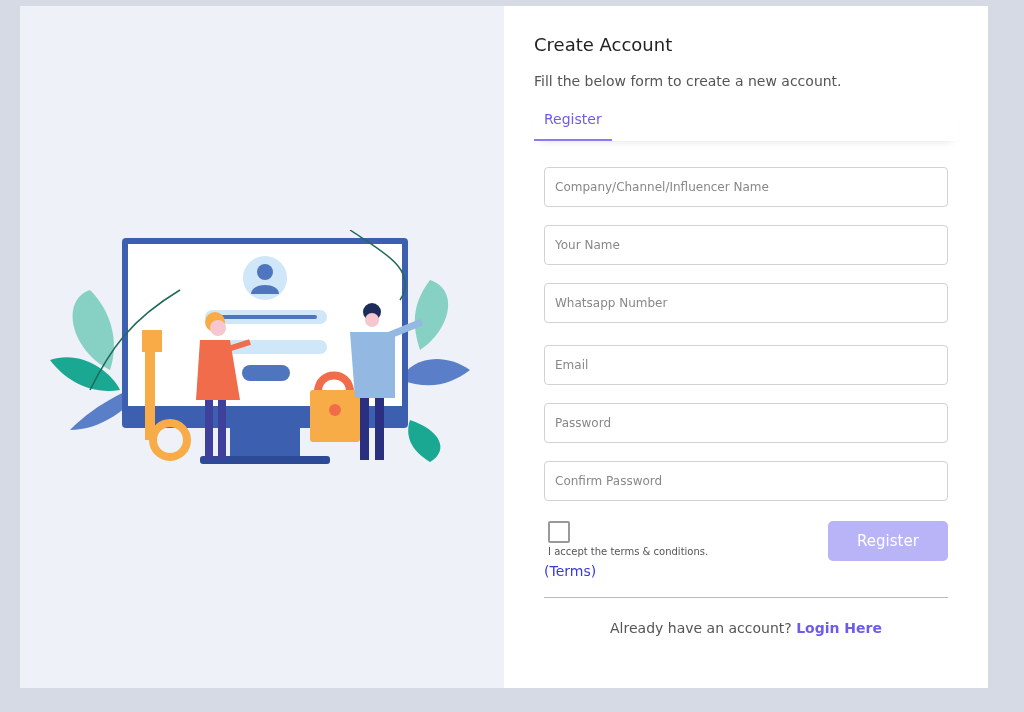 This screenshot has width=1024, height=712. What do you see at coordinates (746, 303) in the screenshot?
I see `input-field: Whatsapp Number` at bounding box center [746, 303].